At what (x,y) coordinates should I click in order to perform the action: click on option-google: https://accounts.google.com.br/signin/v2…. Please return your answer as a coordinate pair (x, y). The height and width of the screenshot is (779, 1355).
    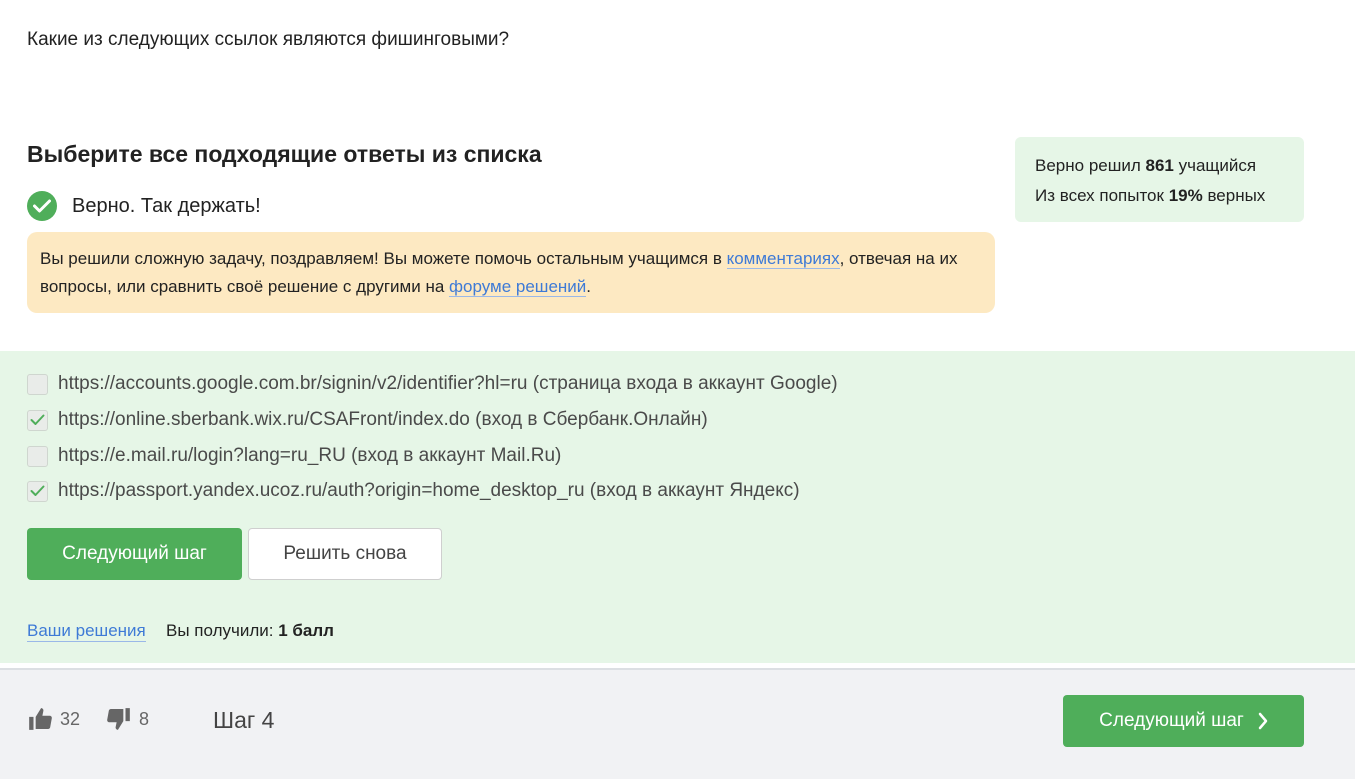
    Looking at the image, I should click on (432, 384).